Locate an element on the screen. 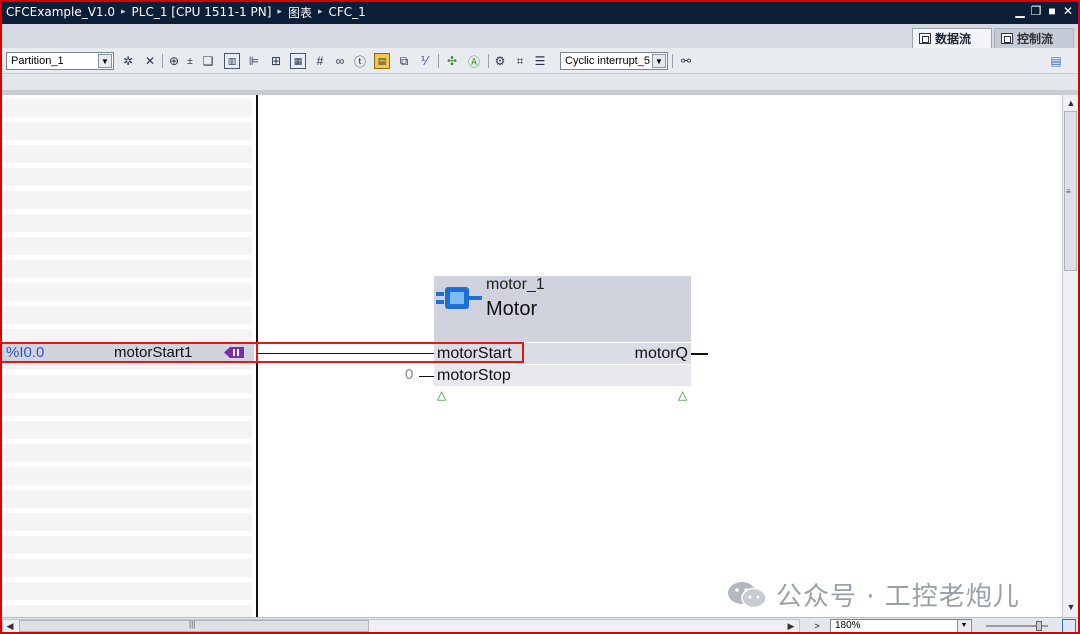 The height and width of the screenshot is (634, 1080). tab-data-flow: 数据流 is located at coordinates (952, 38).